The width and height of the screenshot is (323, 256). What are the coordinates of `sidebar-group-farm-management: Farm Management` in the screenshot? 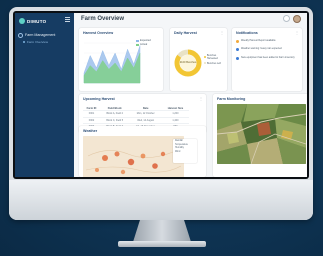 It's located at (45, 35).